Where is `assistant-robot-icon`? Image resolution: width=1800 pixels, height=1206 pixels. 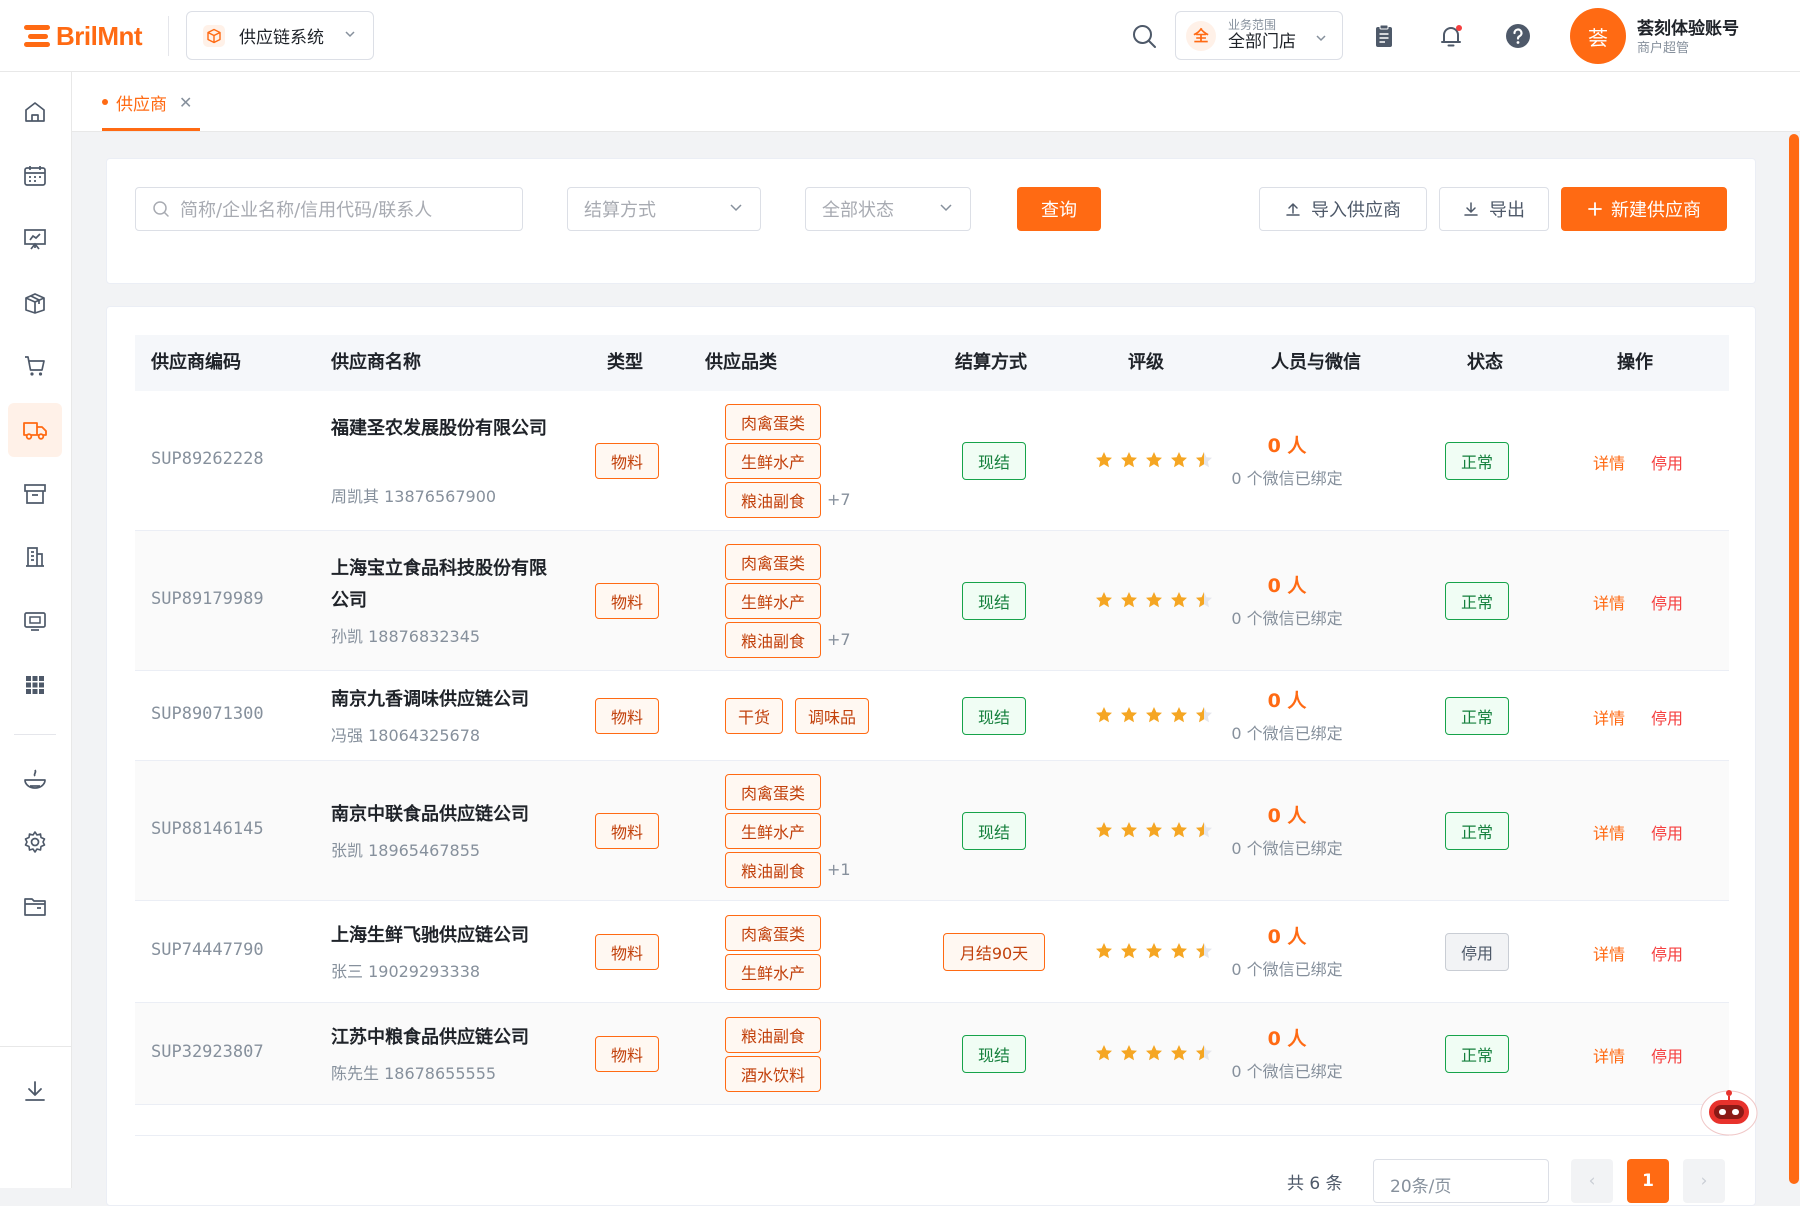 assistant-robot-icon is located at coordinates (1729, 1111).